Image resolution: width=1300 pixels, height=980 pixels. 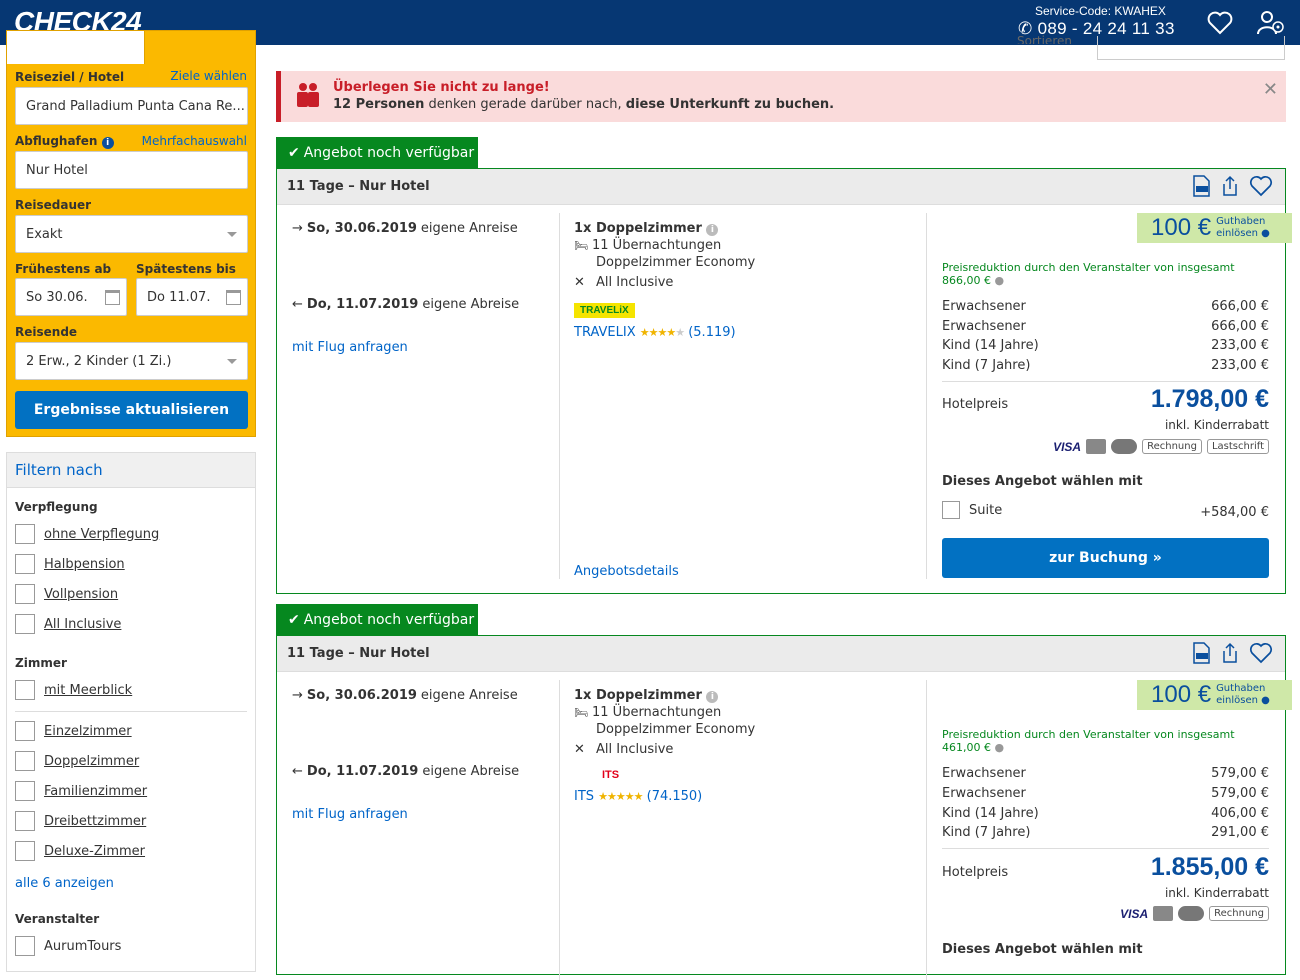 I want to click on calendar-icon, so click(x=112, y=297).